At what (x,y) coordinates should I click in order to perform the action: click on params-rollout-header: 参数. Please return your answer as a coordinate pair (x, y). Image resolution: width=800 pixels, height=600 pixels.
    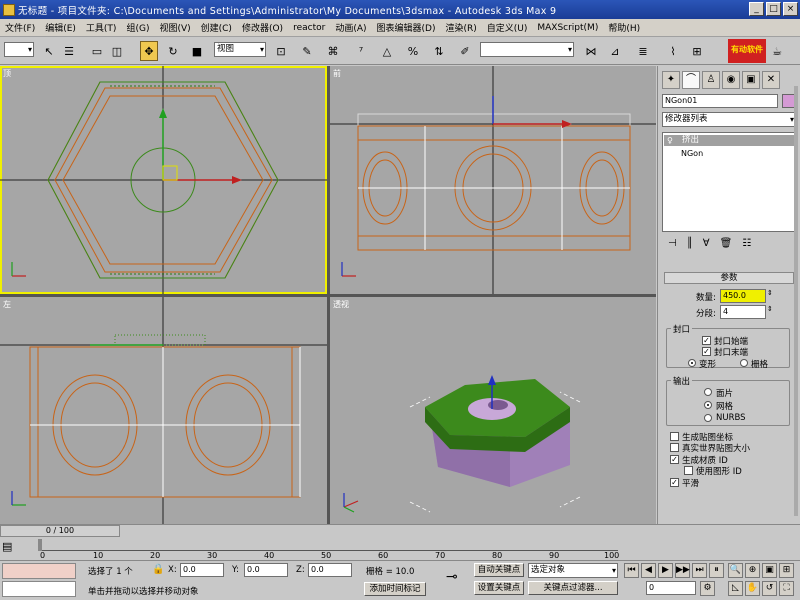
    Looking at the image, I should click on (729, 278).